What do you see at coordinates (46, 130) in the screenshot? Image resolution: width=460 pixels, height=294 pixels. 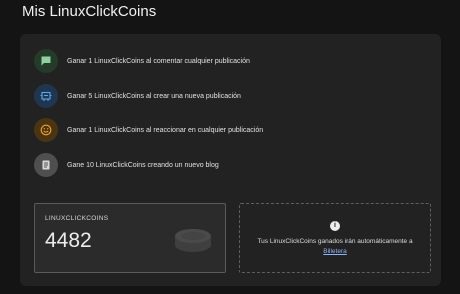 I see `smiley-icon` at bounding box center [46, 130].